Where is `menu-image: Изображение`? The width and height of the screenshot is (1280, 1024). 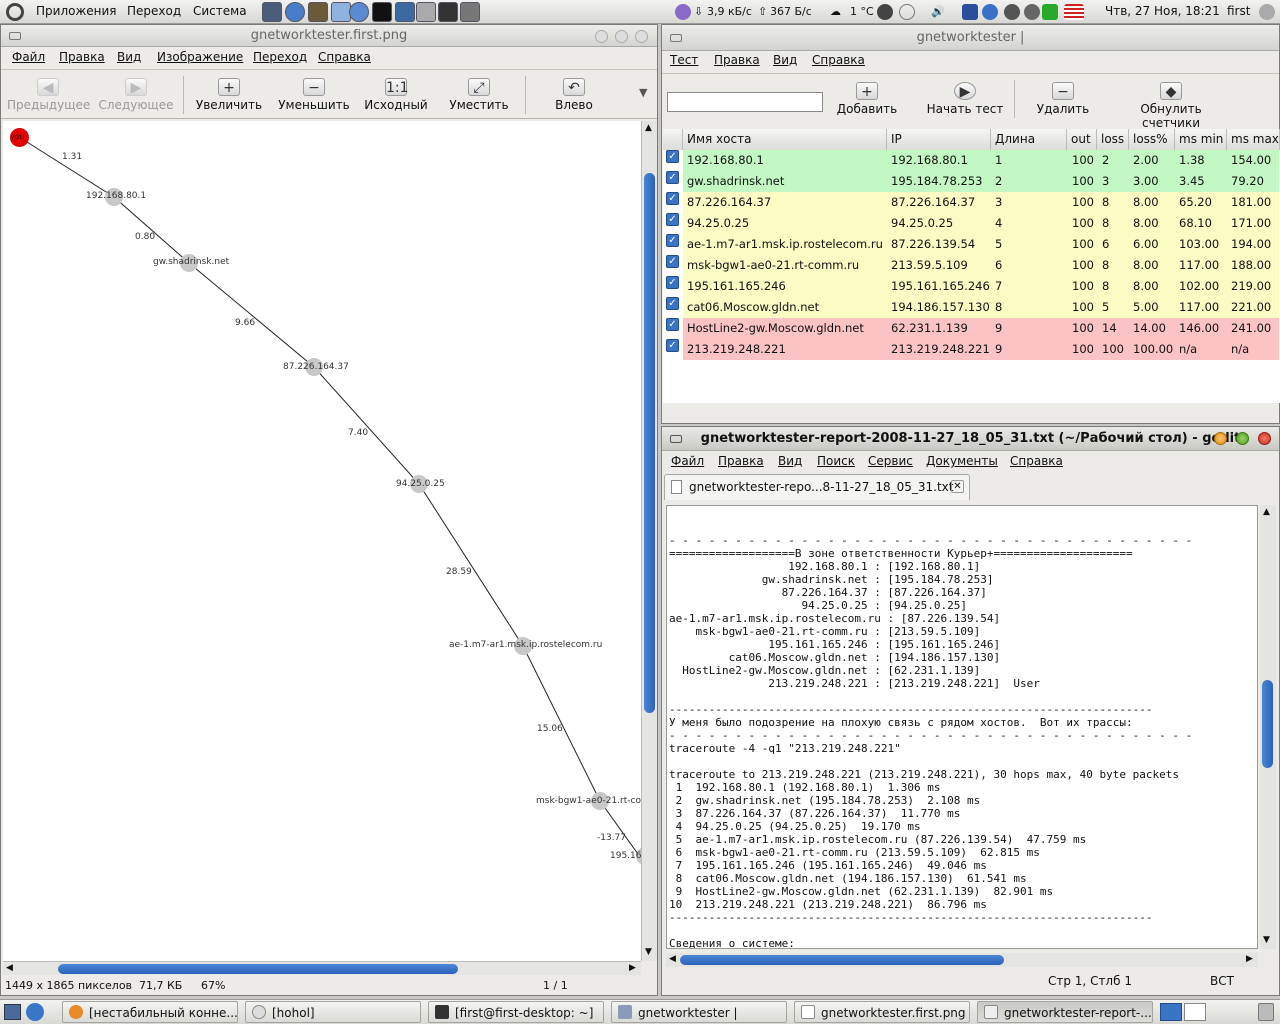
menu-image: Изображение is located at coordinates (200, 57).